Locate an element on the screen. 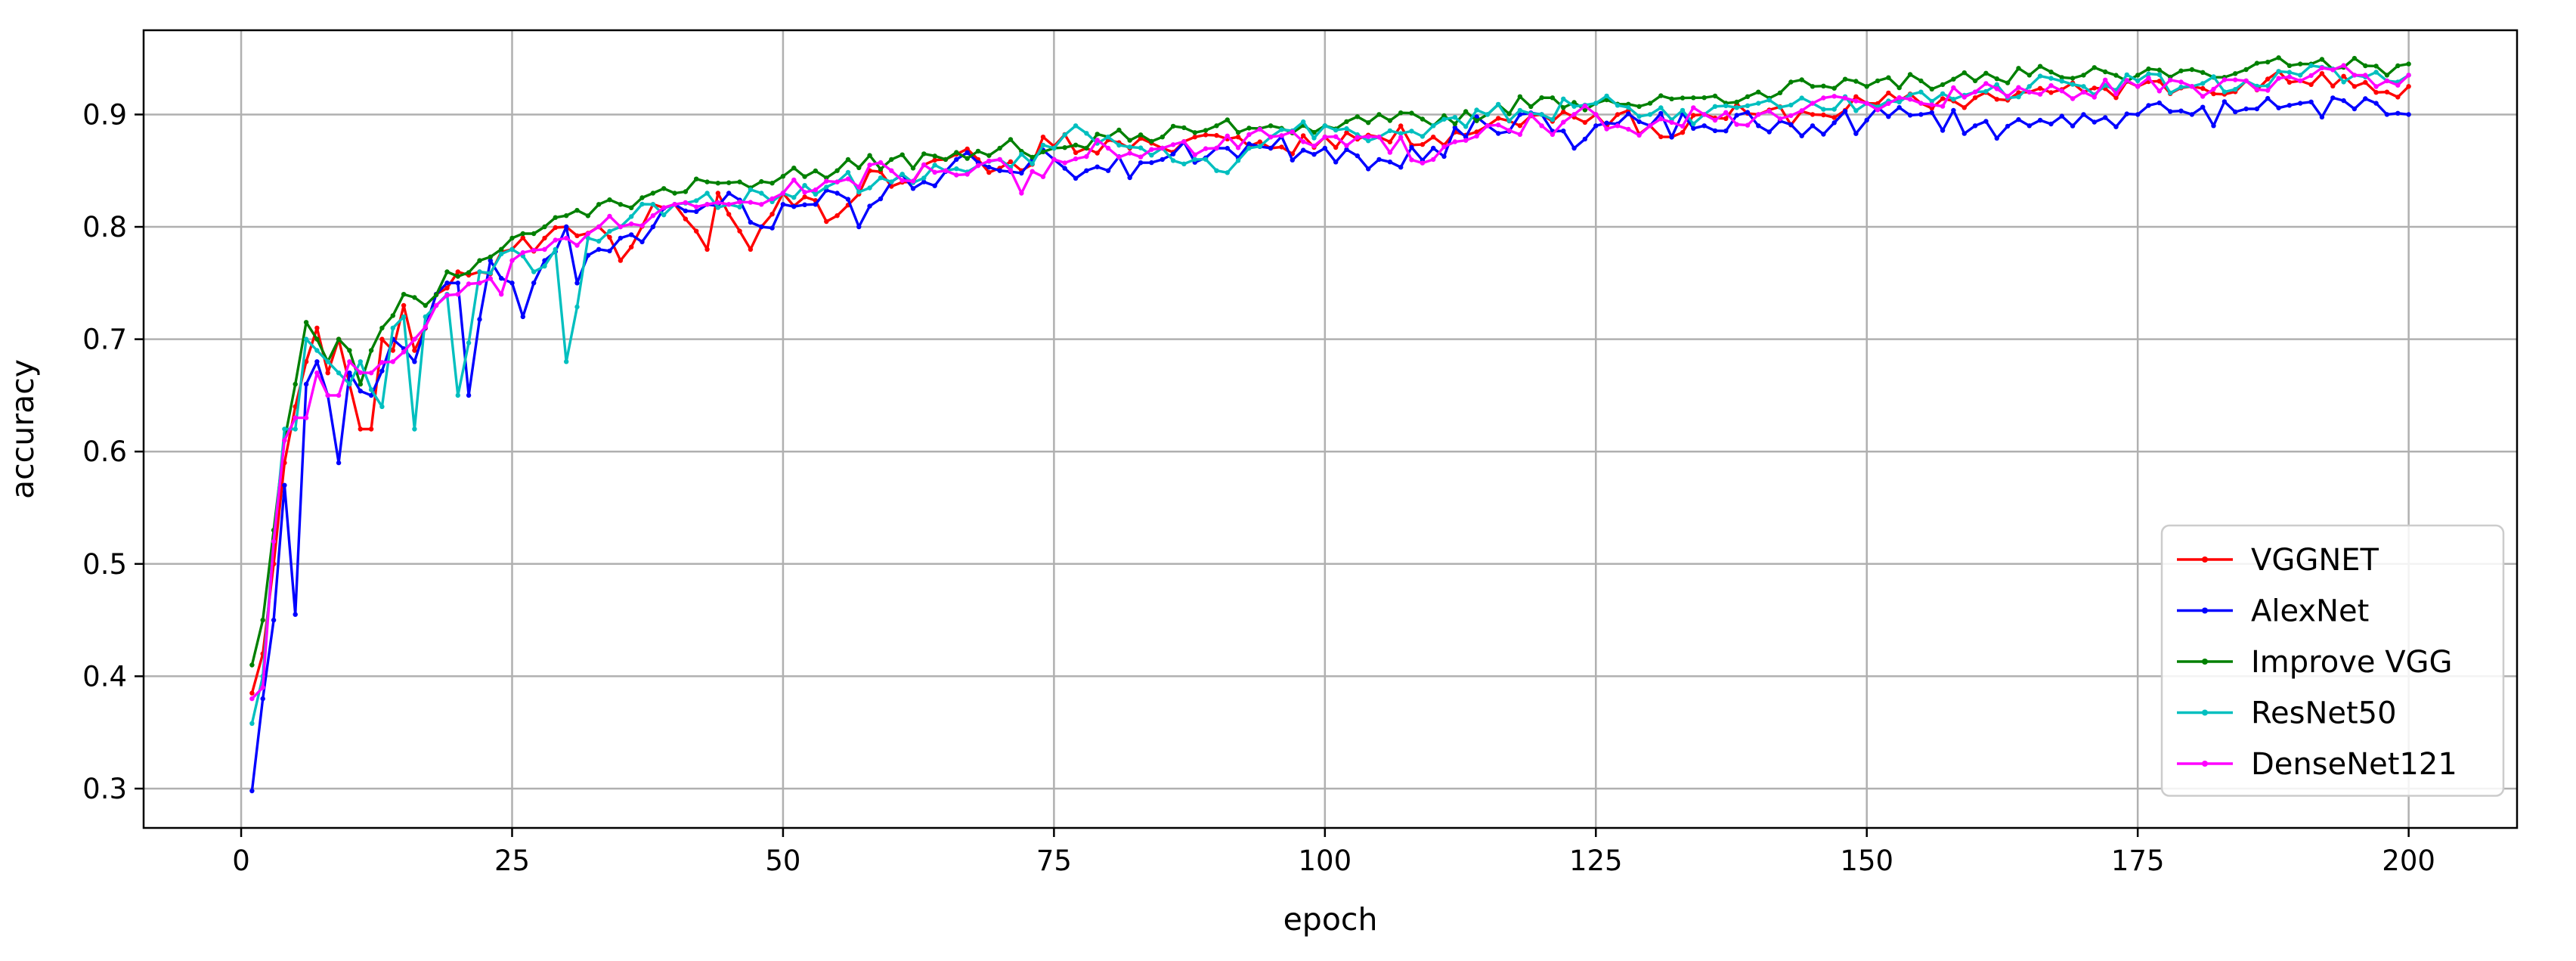  legend-label: AlexNet is located at coordinates (2310, 611).